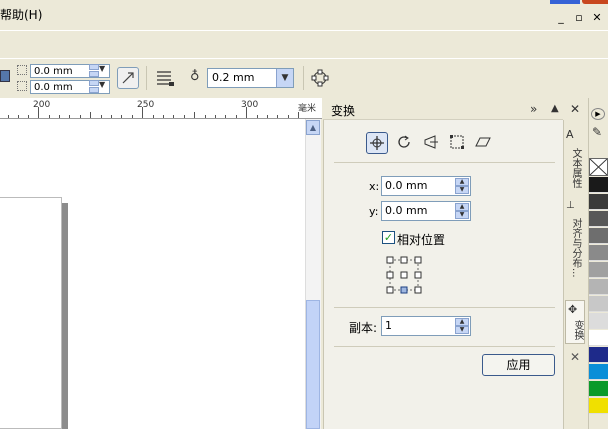  What do you see at coordinates (374, 186) in the screenshot?
I see `x-label: x:` at bounding box center [374, 186].